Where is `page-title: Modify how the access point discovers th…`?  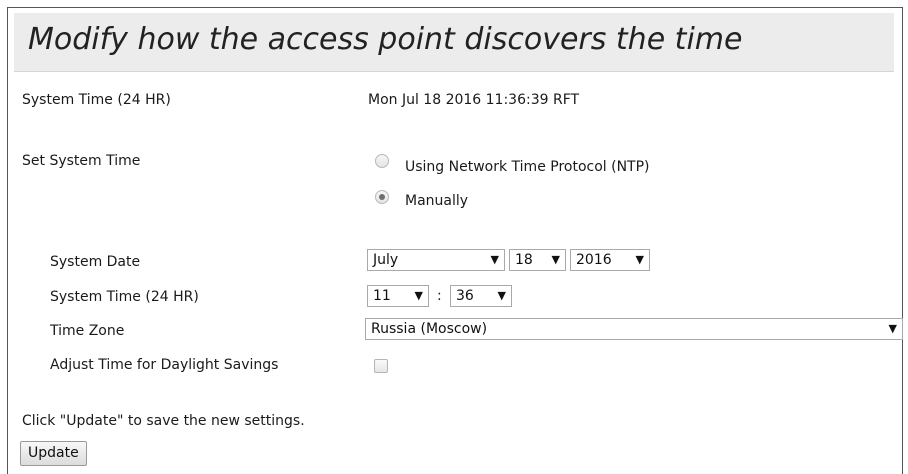 page-title: Modify how the access point discovers th… is located at coordinates (385, 39).